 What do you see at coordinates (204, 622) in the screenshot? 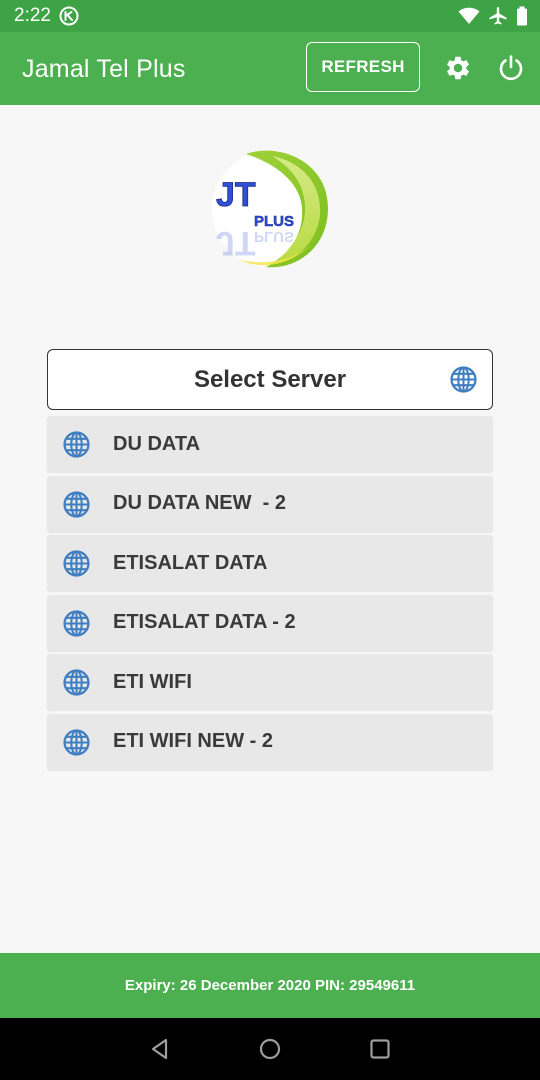
I see `server-item-label: ETISALAT DATA - 2` at bounding box center [204, 622].